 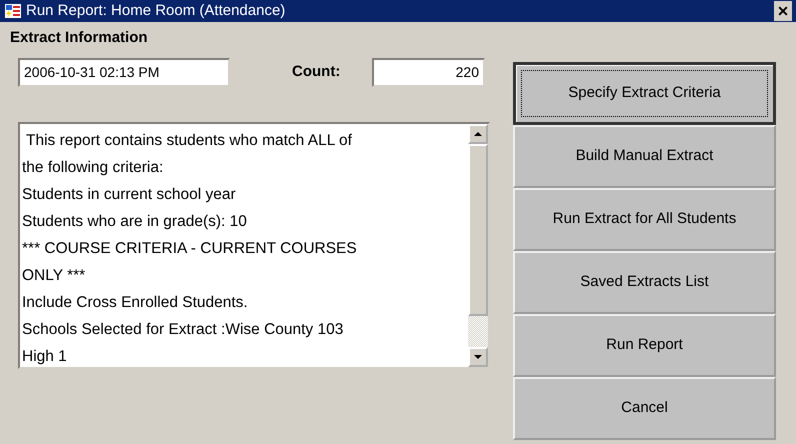 What do you see at coordinates (124, 72) in the screenshot?
I see `date-field: 2006-10-31 02:13 PM` at bounding box center [124, 72].